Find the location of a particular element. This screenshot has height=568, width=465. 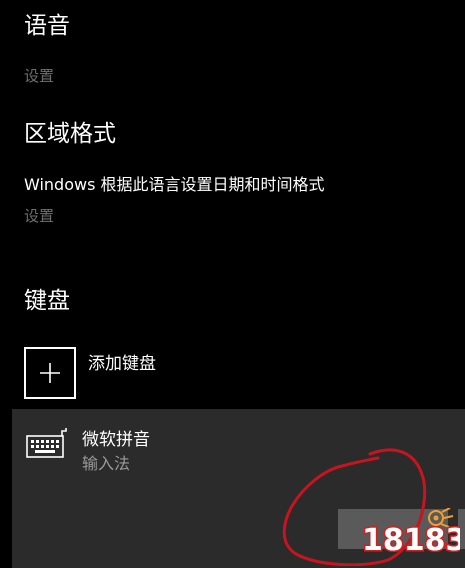

region-description: Windows 根据此语言设置日期和时间格式 is located at coordinates (174, 184).